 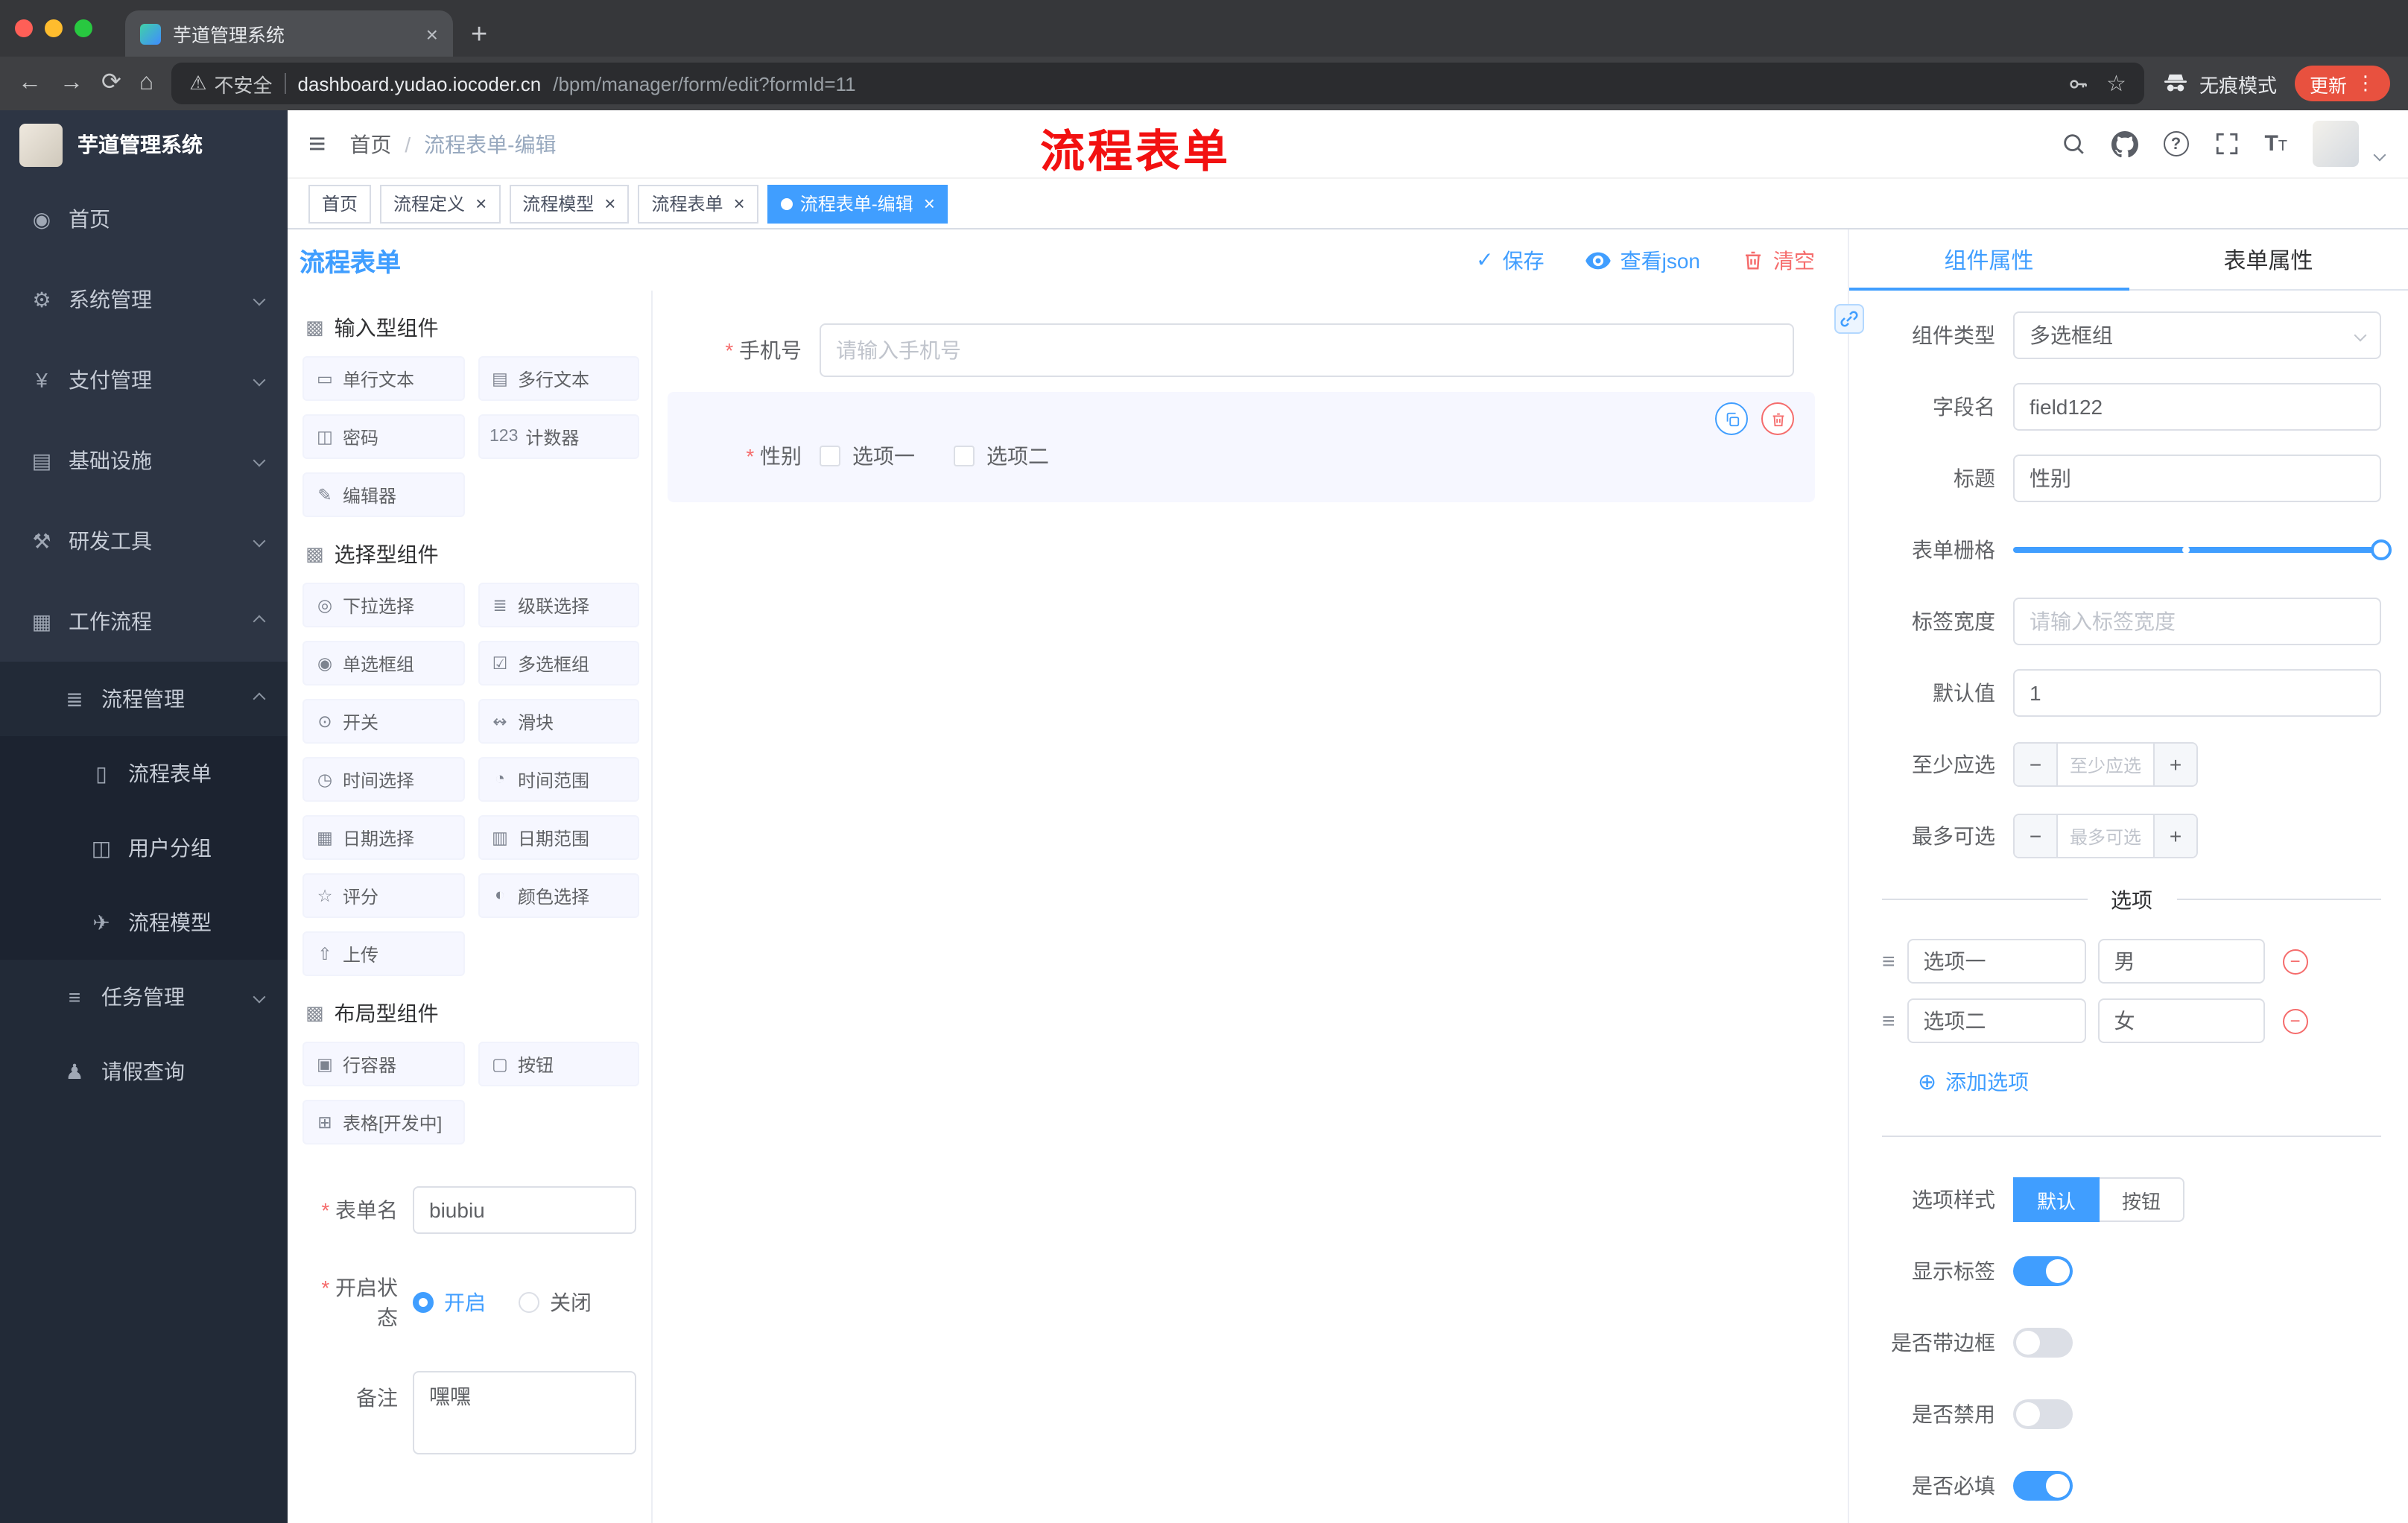 What do you see at coordinates (383, 1122) in the screenshot?
I see `palette-component: ⊞ 表格[开发中]` at bounding box center [383, 1122].